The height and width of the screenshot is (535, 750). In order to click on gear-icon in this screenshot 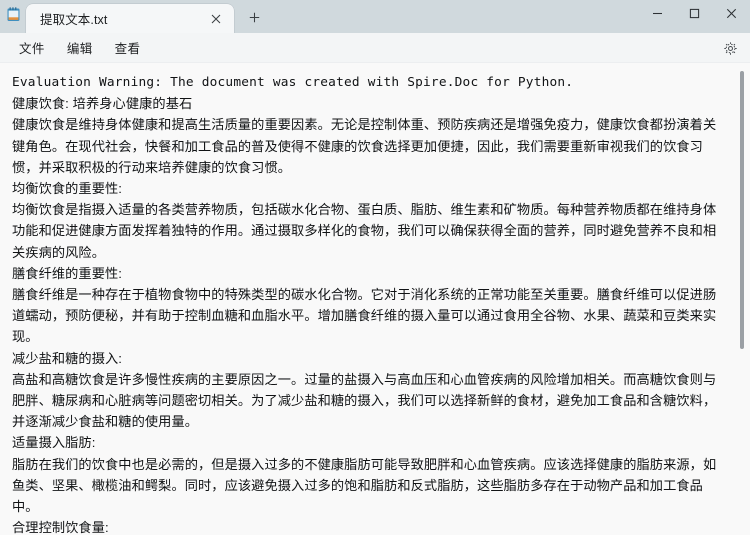, I will do `click(730, 48)`.